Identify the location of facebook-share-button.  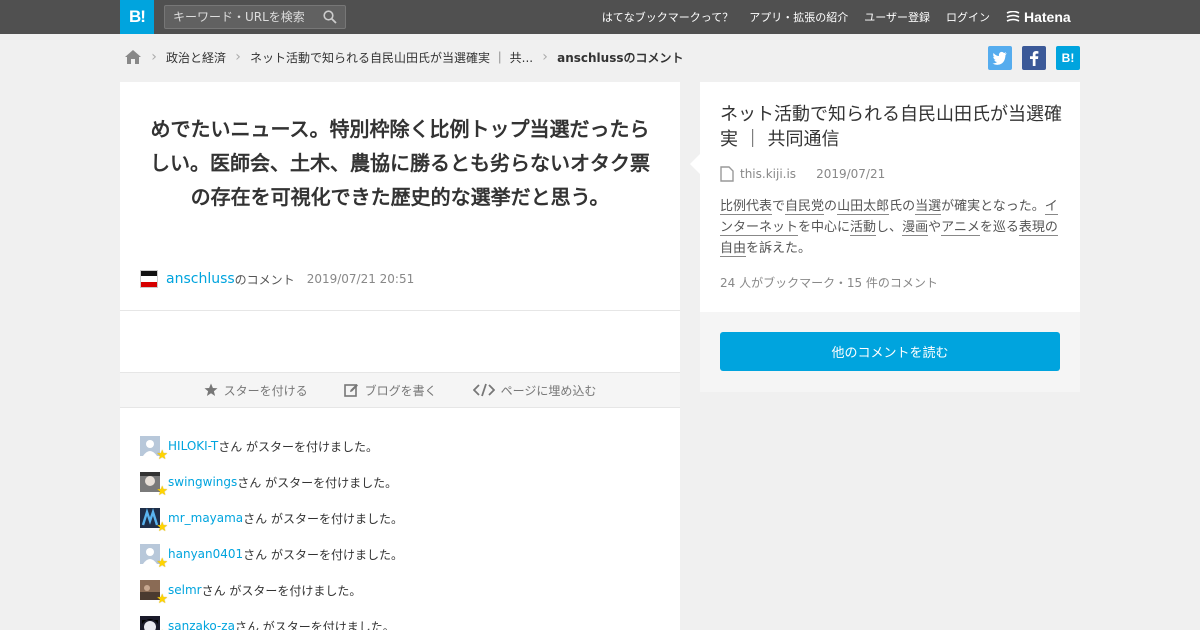
(1034, 58).